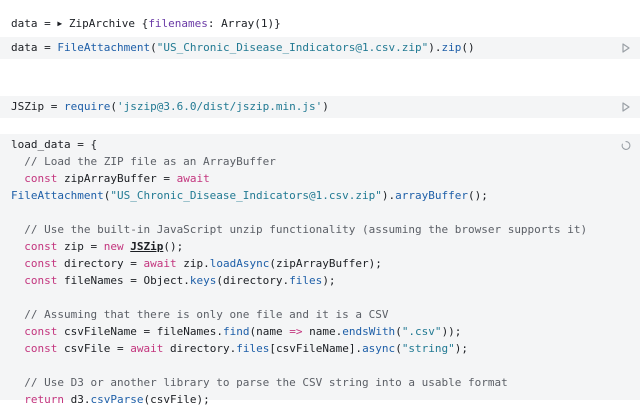  I want to click on output-value: Array(1), so click(248, 23).